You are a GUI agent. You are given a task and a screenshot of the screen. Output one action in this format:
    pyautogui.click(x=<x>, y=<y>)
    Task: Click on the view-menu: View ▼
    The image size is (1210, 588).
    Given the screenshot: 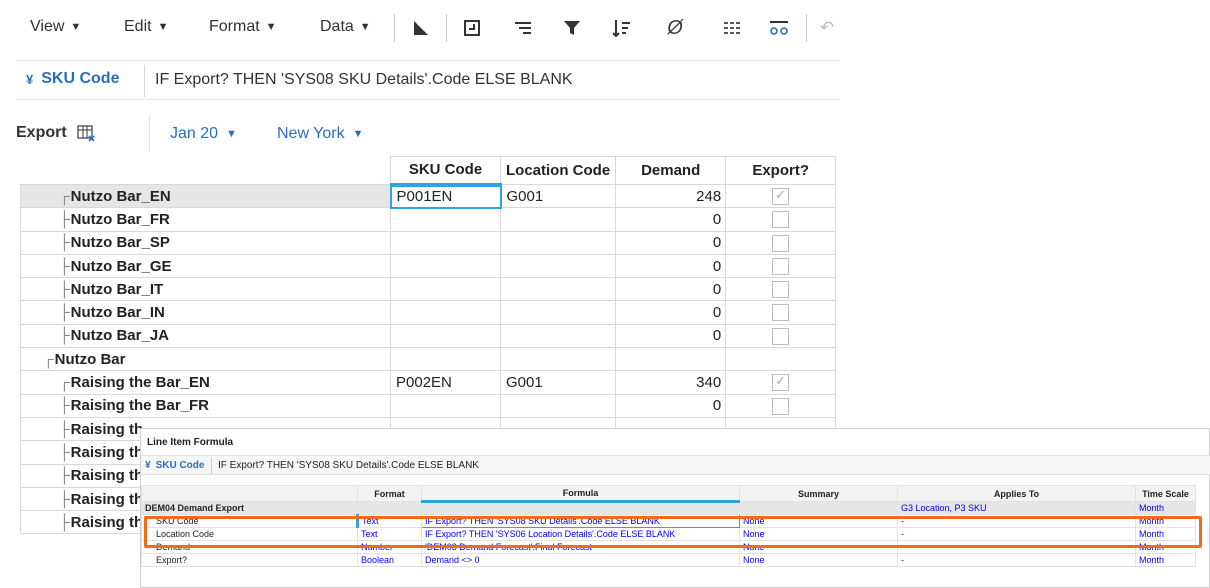 What is the action you would take?
    pyautogui.click(x=55, y=27)
    